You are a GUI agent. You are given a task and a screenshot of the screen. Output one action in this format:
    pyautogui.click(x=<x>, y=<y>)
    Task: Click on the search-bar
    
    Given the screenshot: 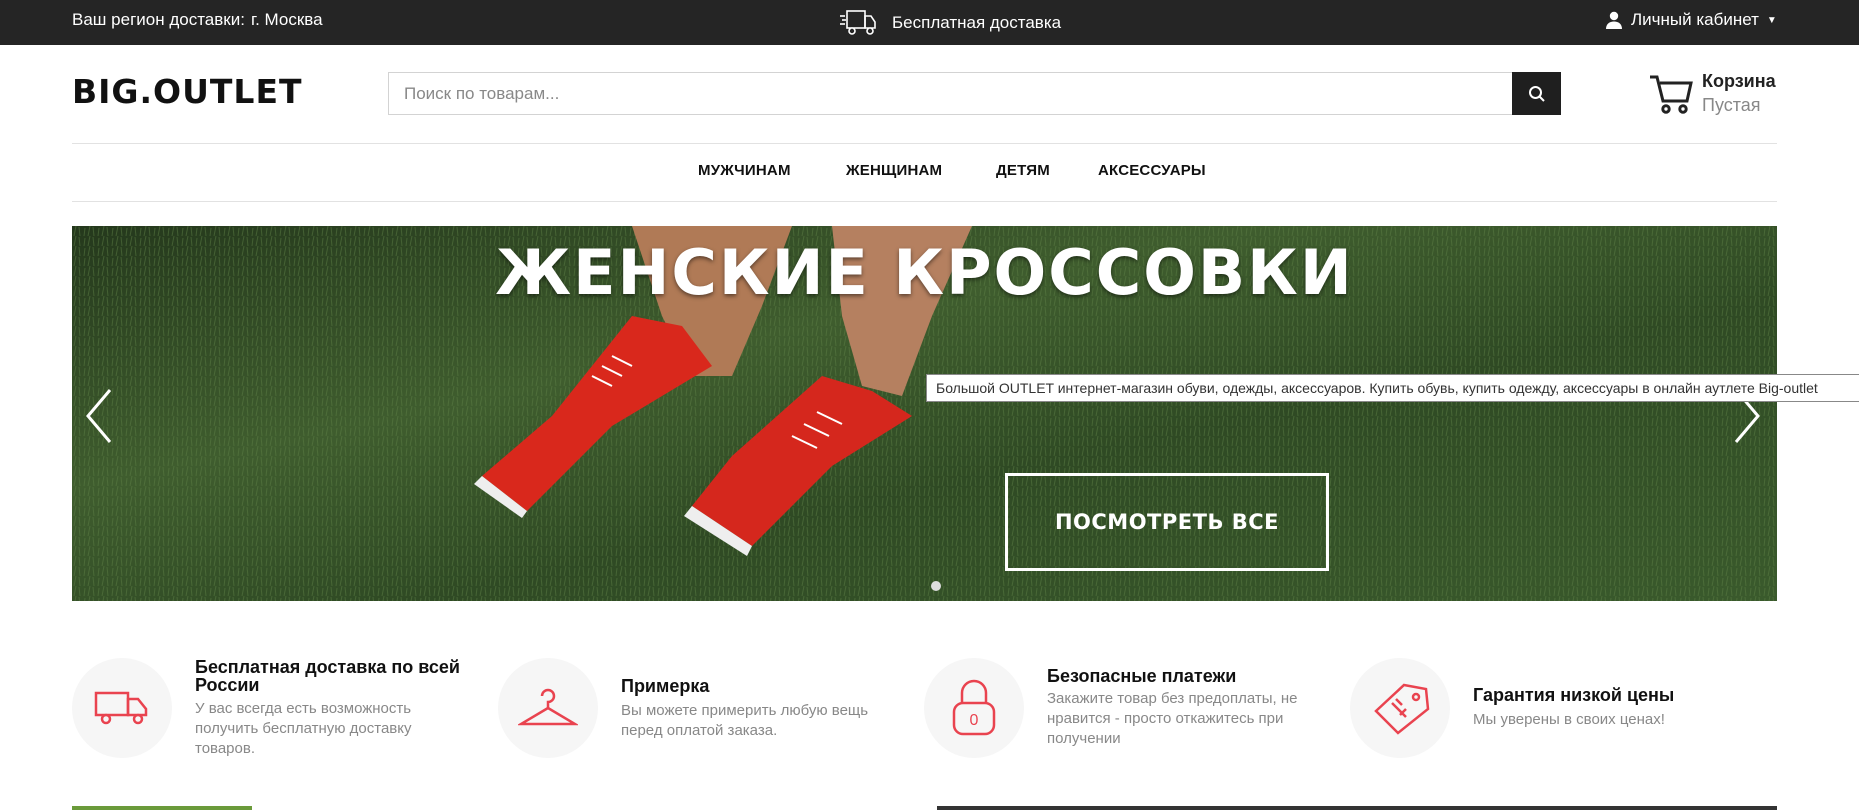 What is the action you would take?
    pyautogui.click(x=974, y=93)
    